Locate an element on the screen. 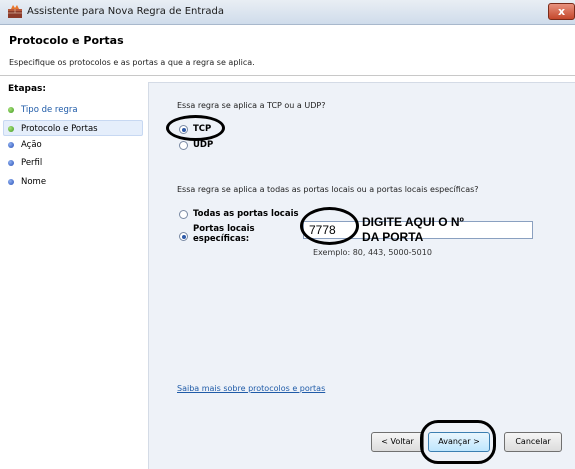 Image resolution: width=575 pixels, height=469 pixels. firewall-app-icon is located at coordinates (15, 11).